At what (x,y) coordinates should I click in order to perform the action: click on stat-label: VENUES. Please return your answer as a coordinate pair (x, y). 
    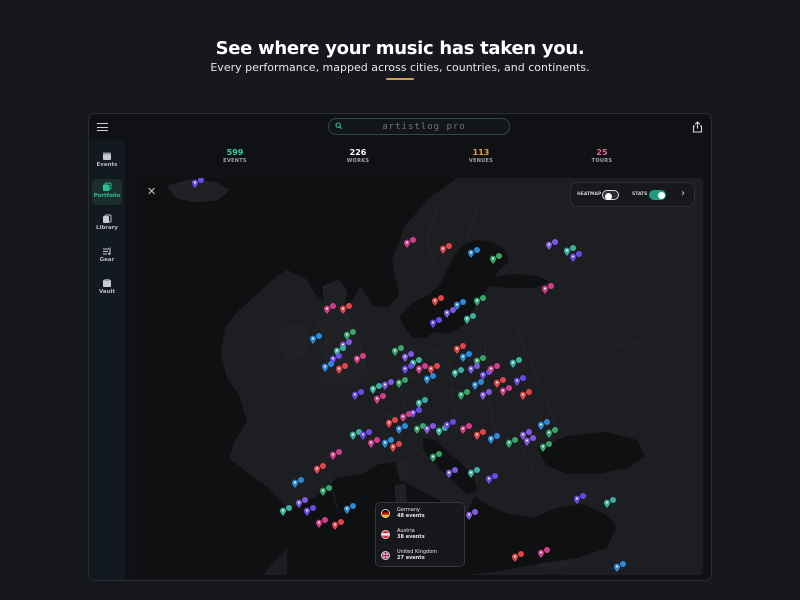
    Looking at the image, I should click on (481, 161).